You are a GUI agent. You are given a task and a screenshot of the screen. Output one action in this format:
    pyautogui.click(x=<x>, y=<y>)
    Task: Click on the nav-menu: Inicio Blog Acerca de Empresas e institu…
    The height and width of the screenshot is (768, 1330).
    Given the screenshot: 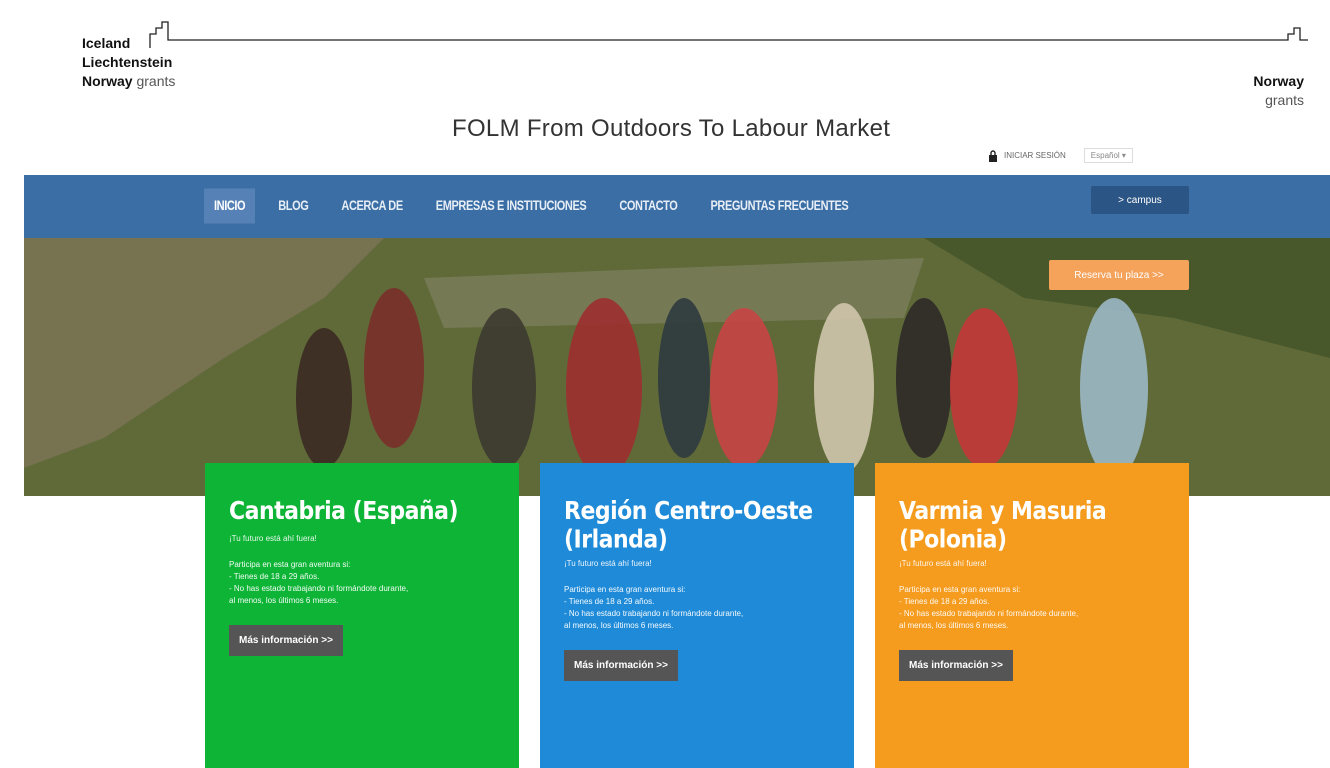 What is the action you would take?
    pyautogui.click(x=537, y=206)
    